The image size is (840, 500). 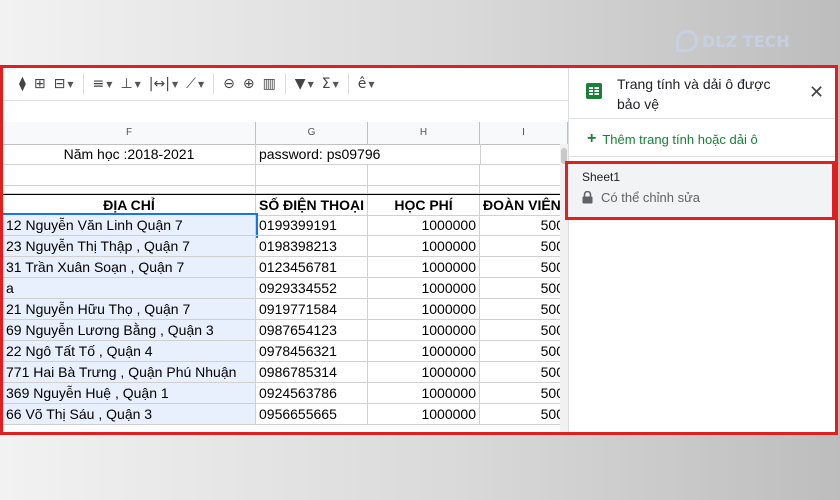 I want to click on insert-chart-icon: ▥, so click(x=269, y=84).